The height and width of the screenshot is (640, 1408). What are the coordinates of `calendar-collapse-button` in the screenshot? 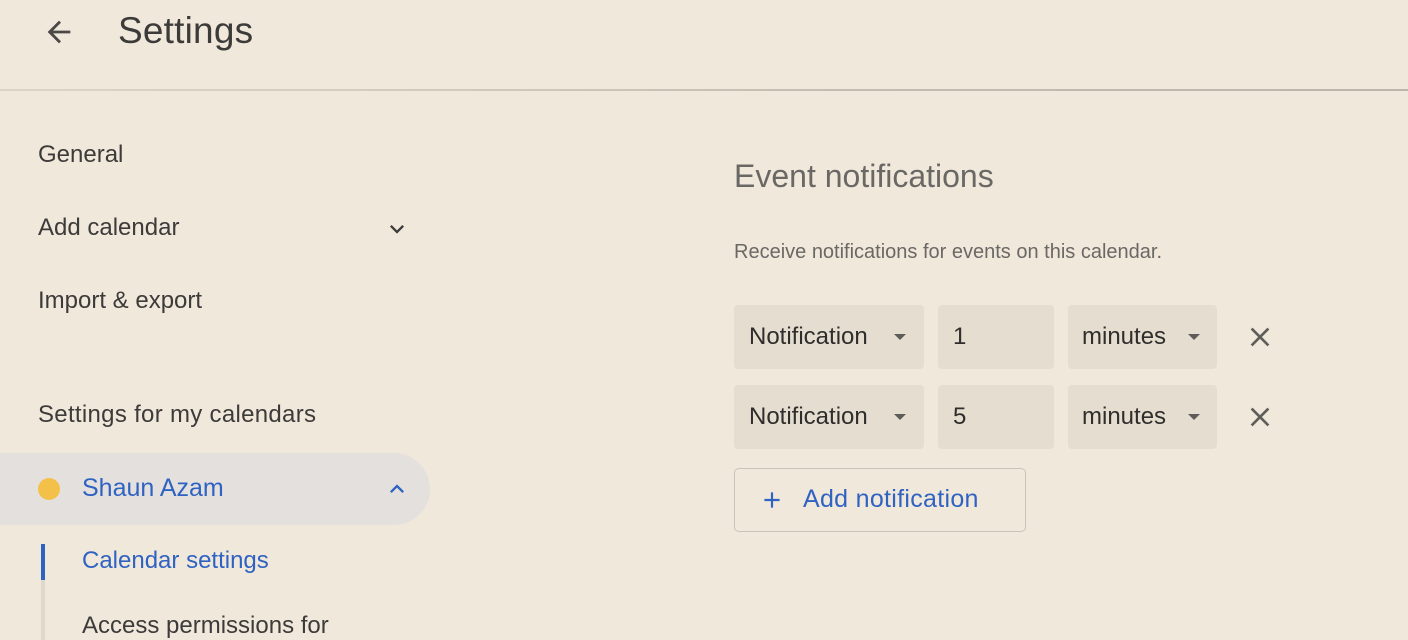 It's located at (397, 489).